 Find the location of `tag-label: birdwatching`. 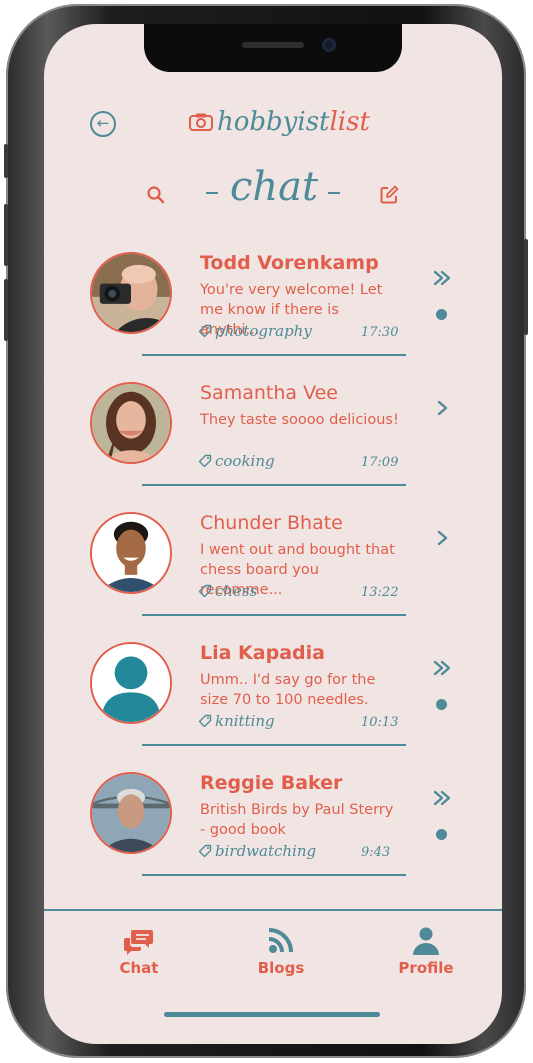

tag-label: birdwatching is located at coordinates (266, 851).